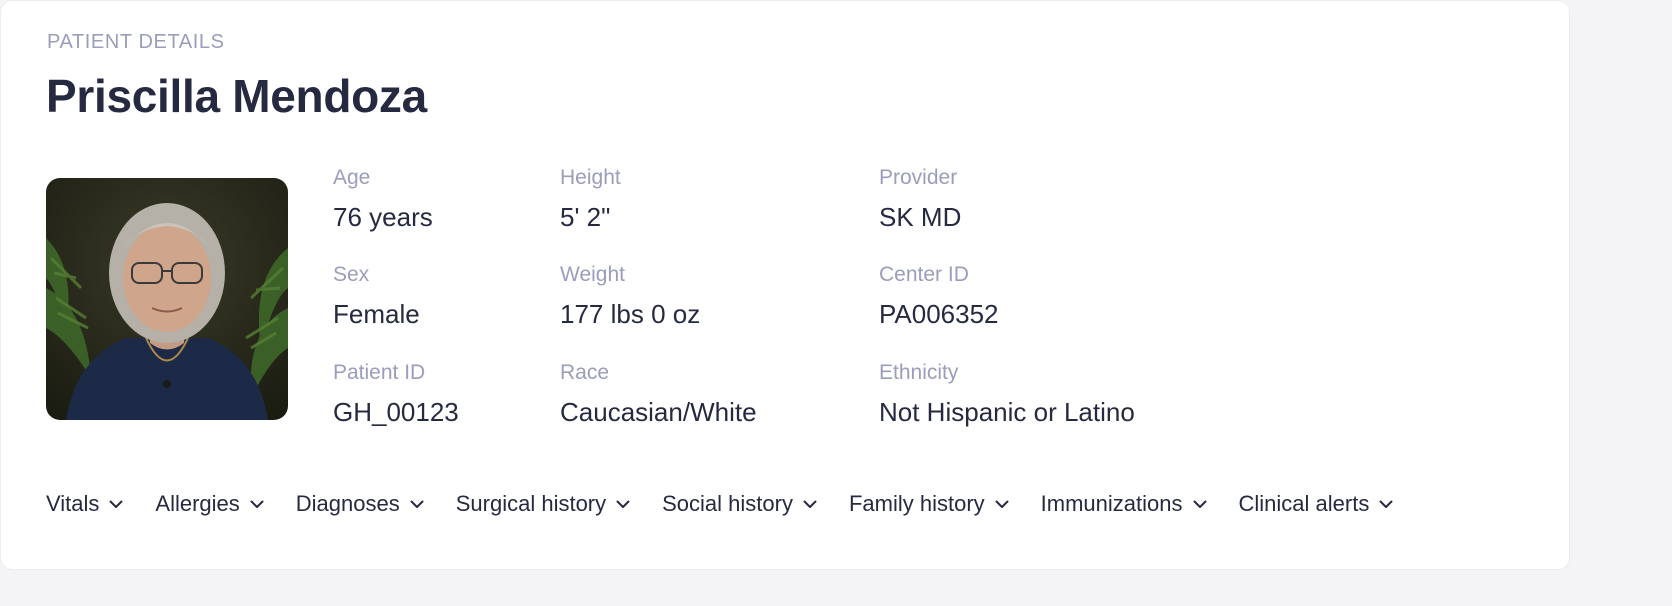 The image size is (1672, 606). I want to click on field-ethnicity: Ethnicity Not Hispanic or Latino, so click(1007, 394).